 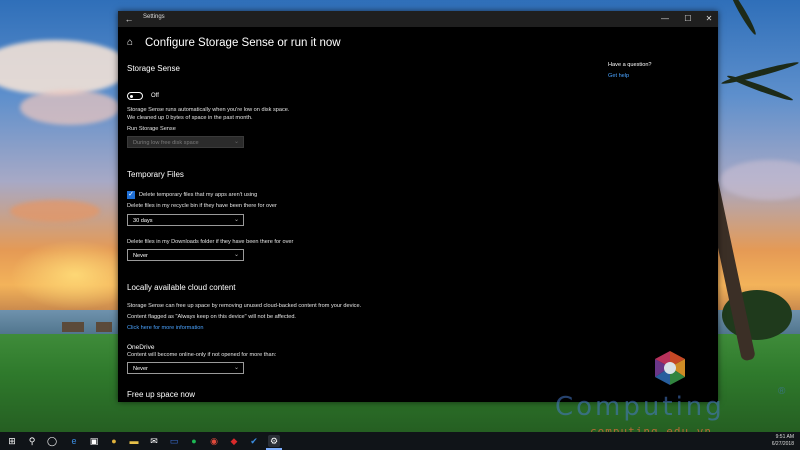 I want to click on recycle-bin-dropdown: 30 days ⌄, so click(x=185, y=220).